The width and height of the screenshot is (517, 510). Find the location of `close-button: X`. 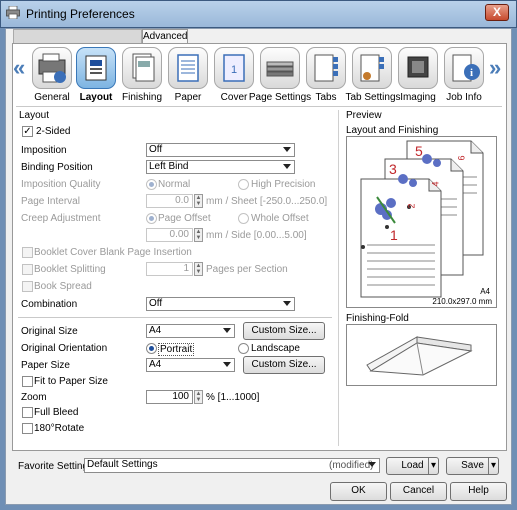

close-button: X is located at coordinates (497, 12).